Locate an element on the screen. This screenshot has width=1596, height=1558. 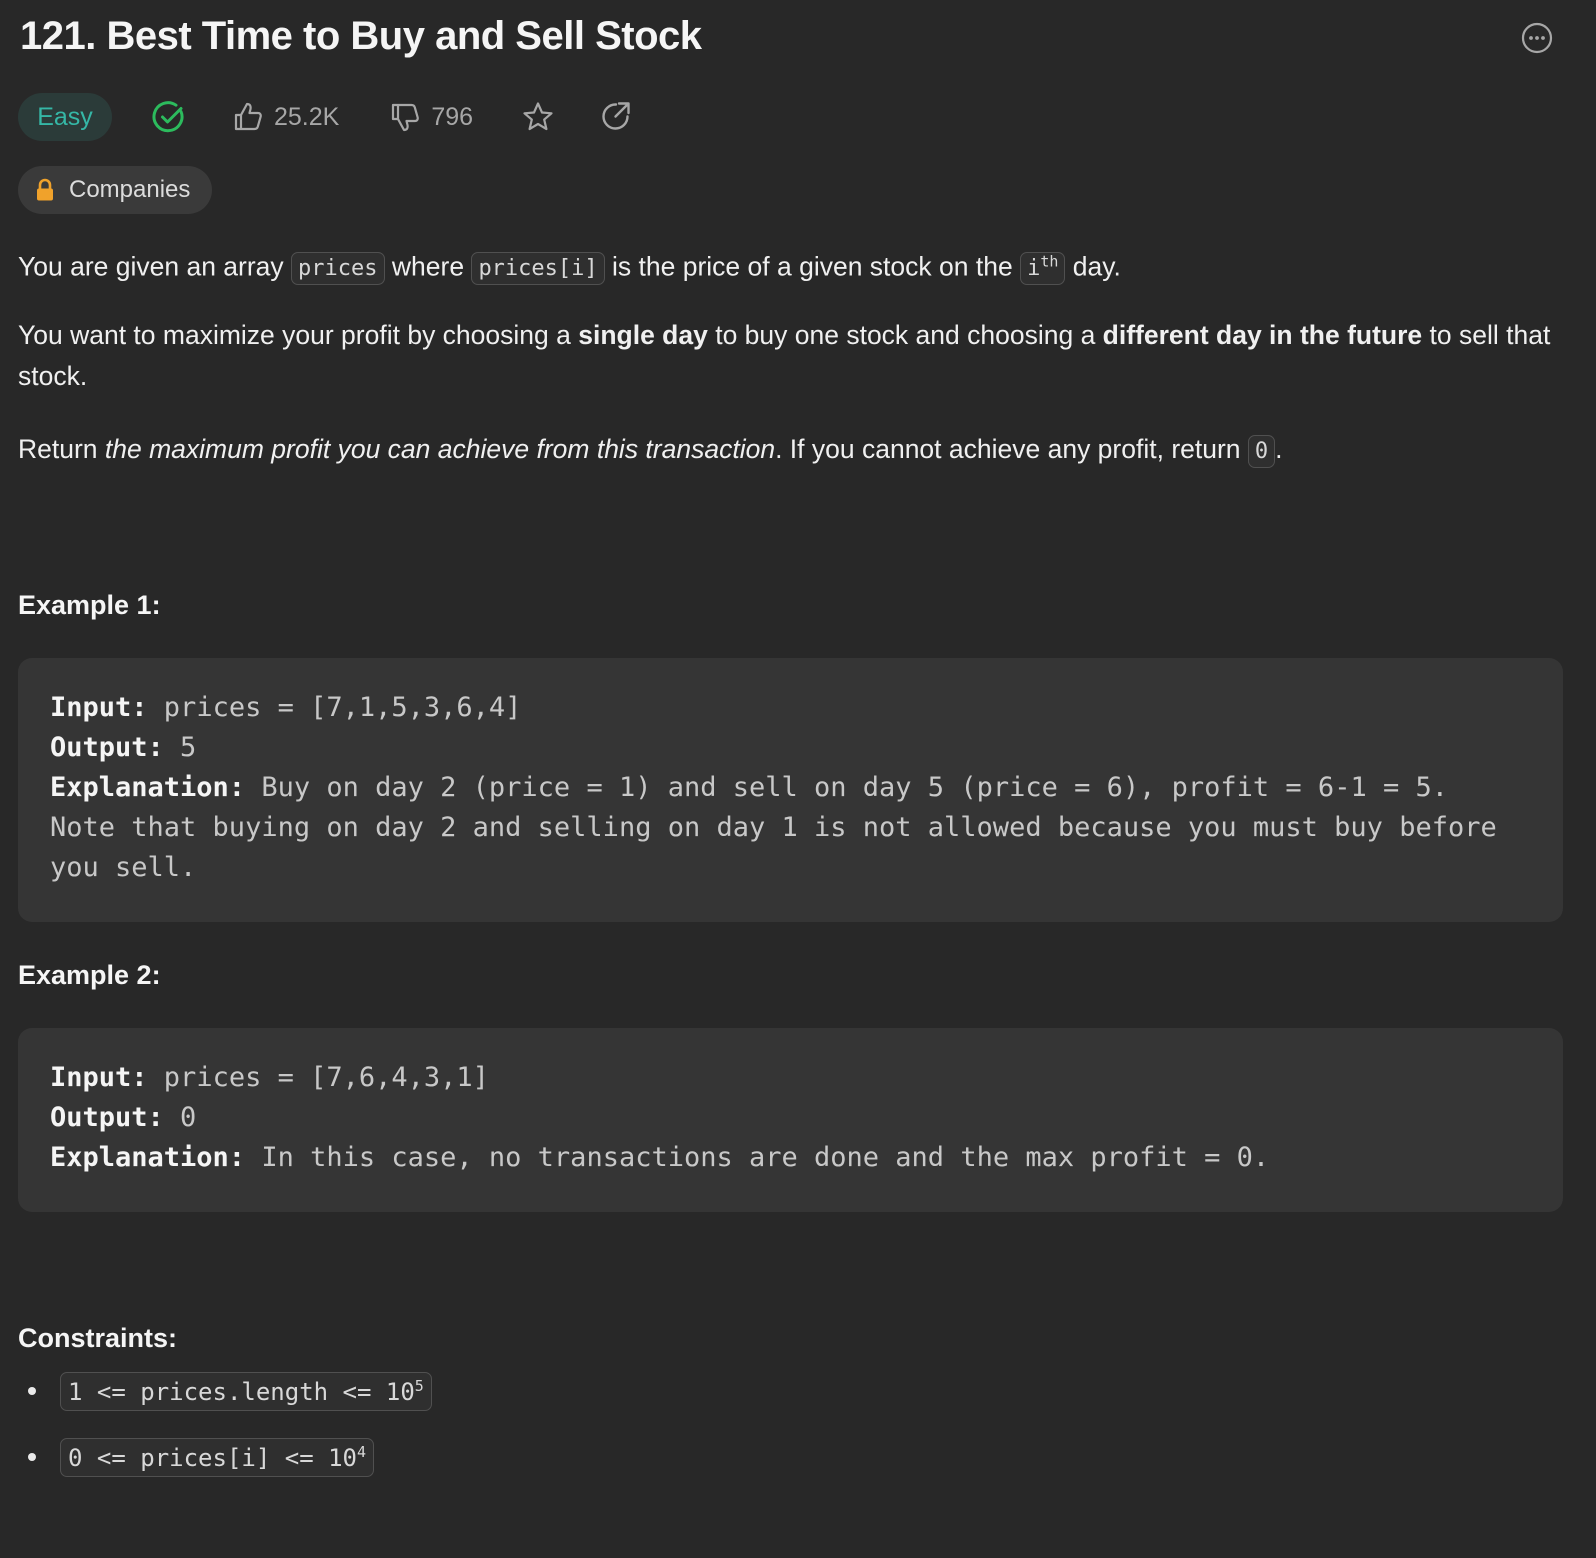
constraint-item: 0 <= prices[i] <= 104 is located at coordinates (225, 1457).